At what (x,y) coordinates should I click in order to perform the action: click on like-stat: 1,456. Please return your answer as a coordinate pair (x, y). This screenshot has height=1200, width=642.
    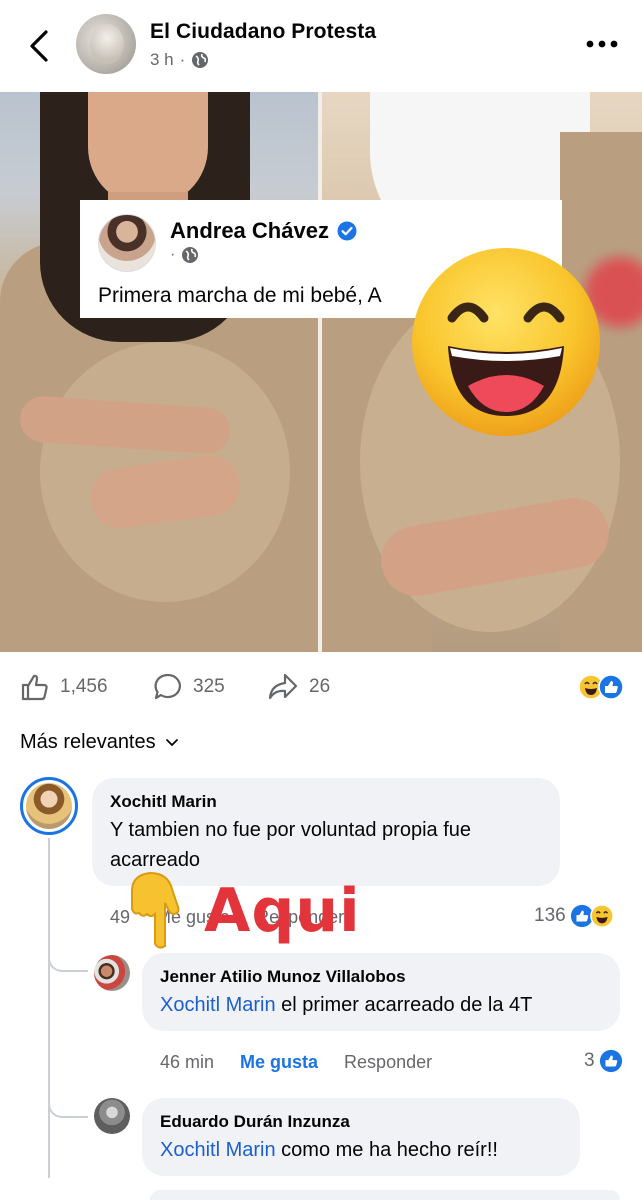
    Looking at the image, I should click on (64, 687).